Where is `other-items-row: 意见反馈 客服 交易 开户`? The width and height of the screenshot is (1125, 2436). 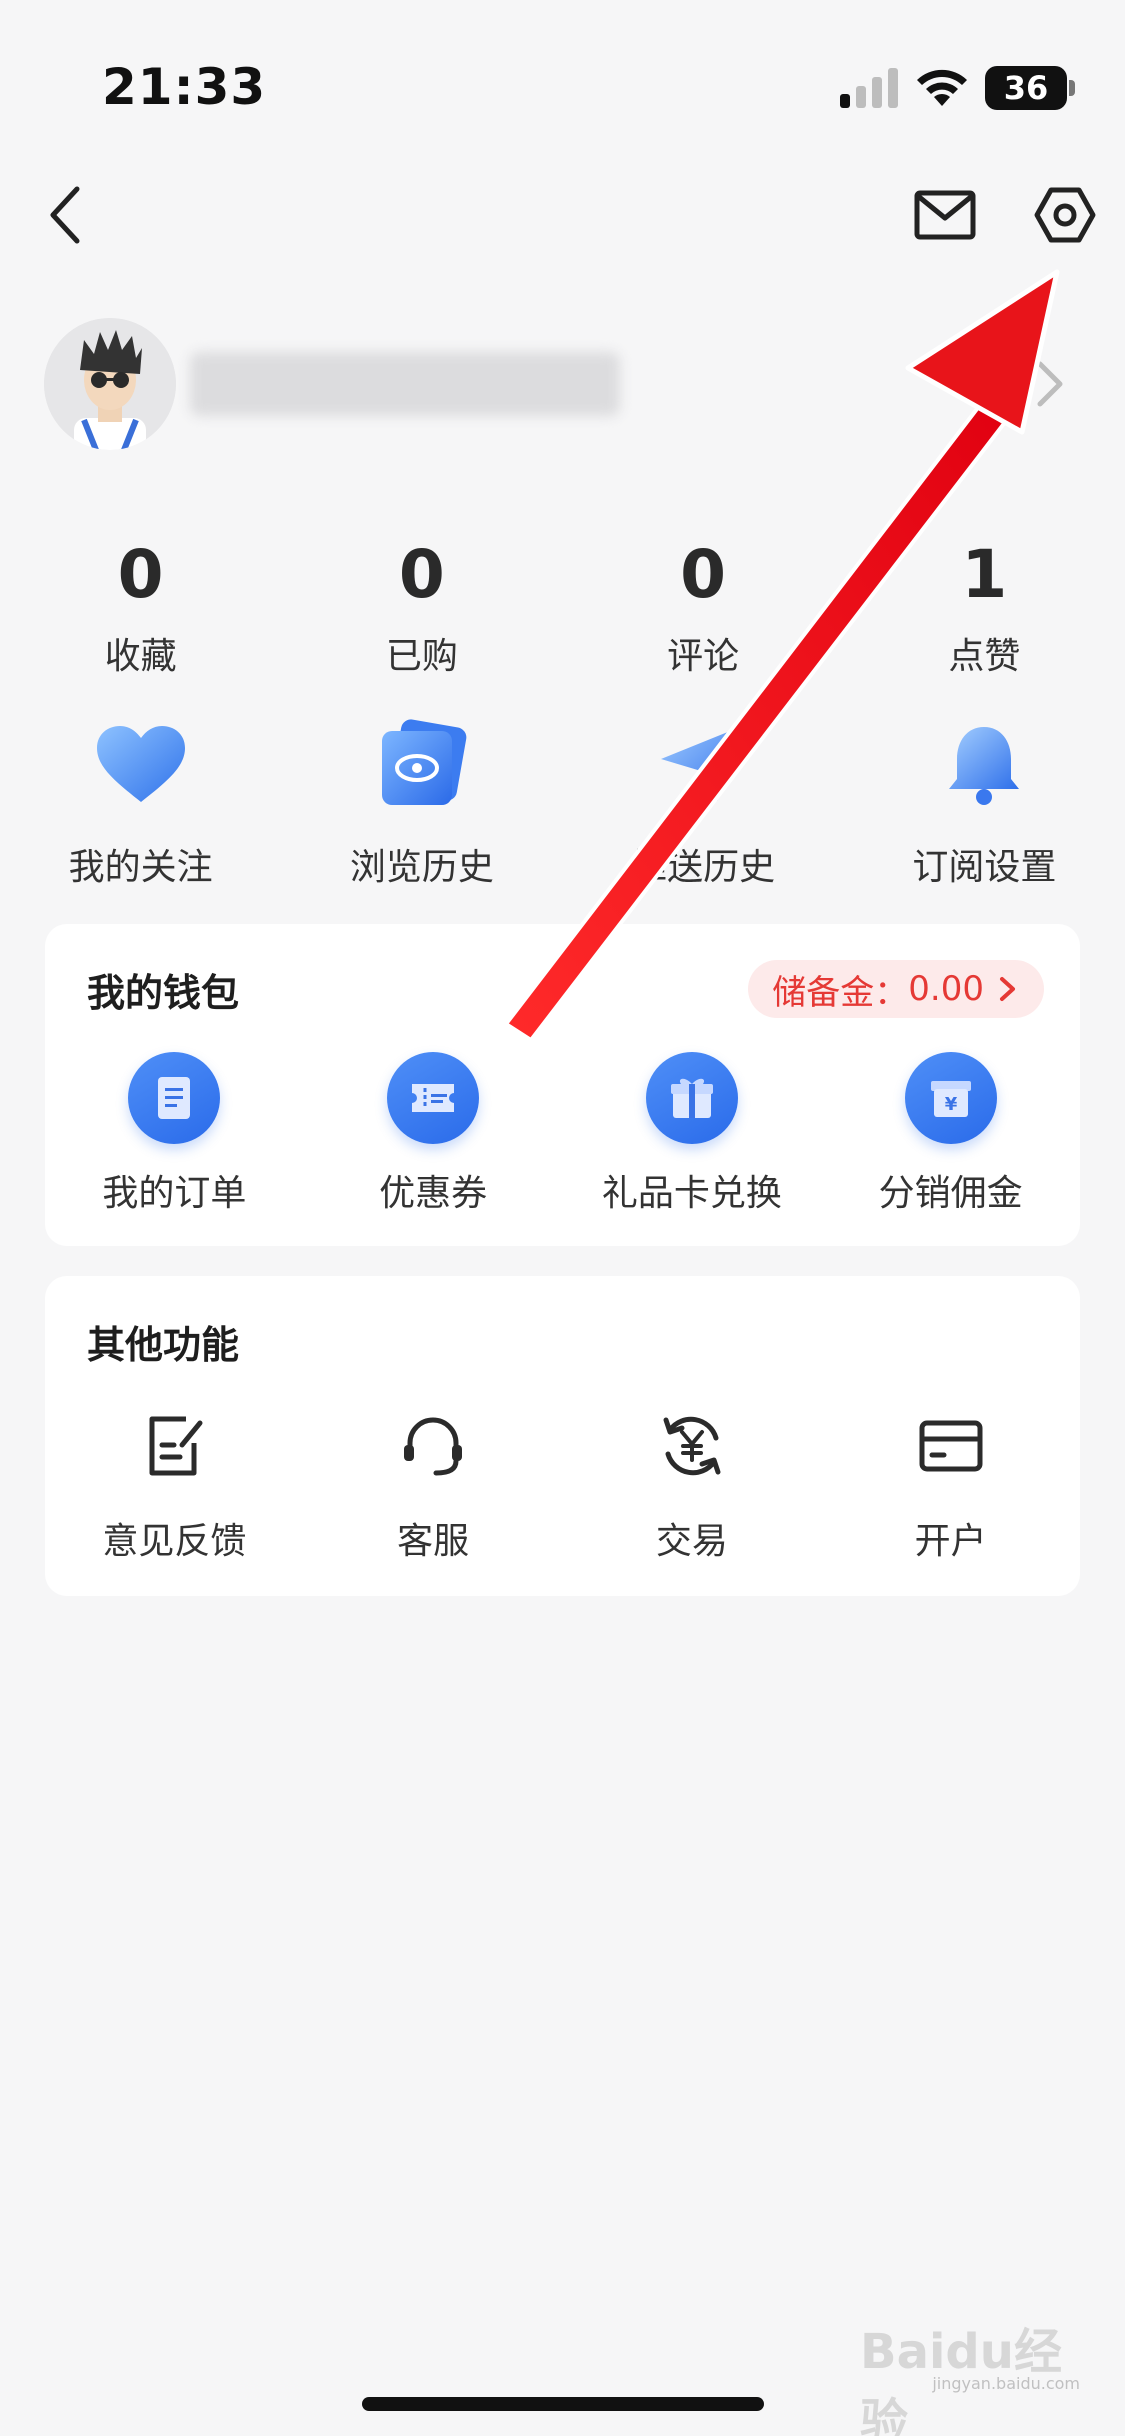
other-items-row: 意见反馈 客服 交易 开户 is located at coordinates (562, 1485).